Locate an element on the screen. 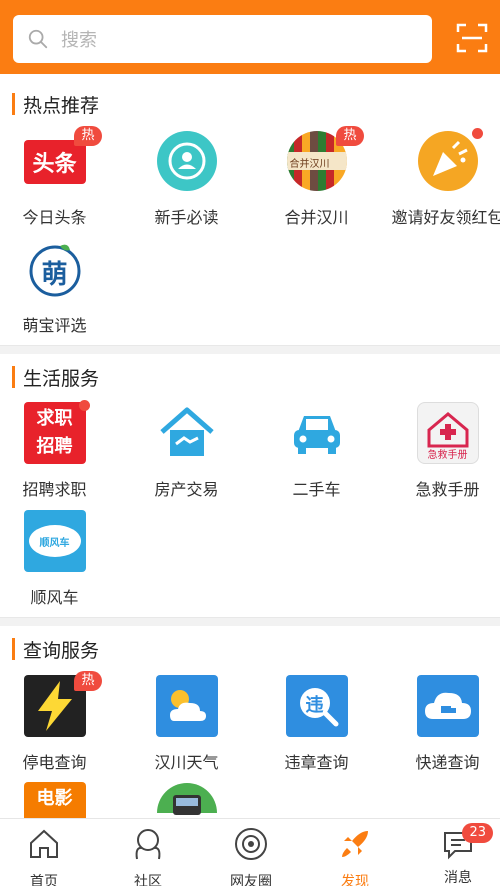  guide-icon is located at coordinates (187, 161).